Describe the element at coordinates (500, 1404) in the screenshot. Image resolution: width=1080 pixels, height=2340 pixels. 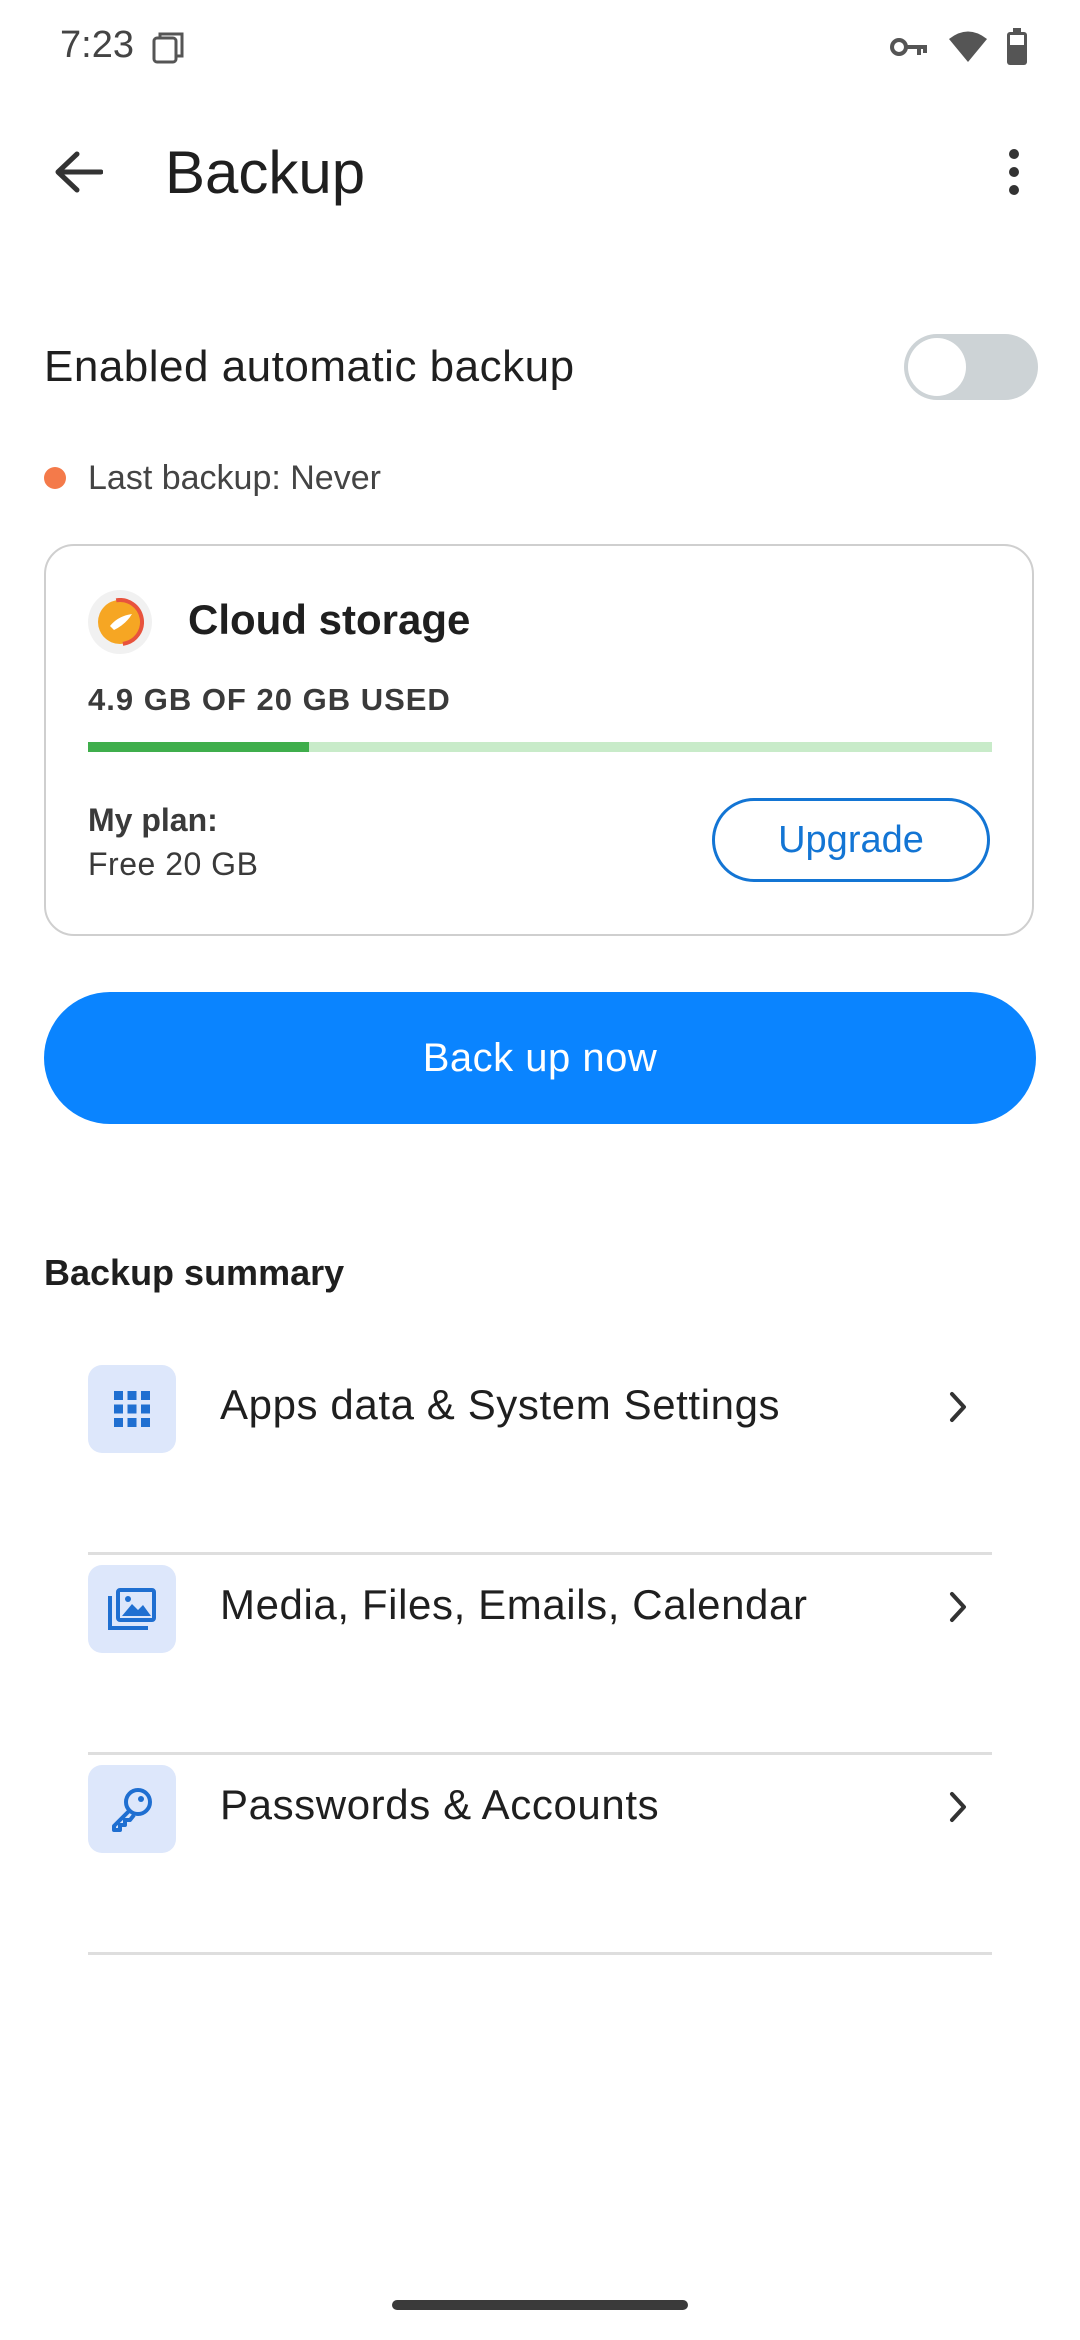
I see `summary-item-label: Apps data & System Settings` at that location.